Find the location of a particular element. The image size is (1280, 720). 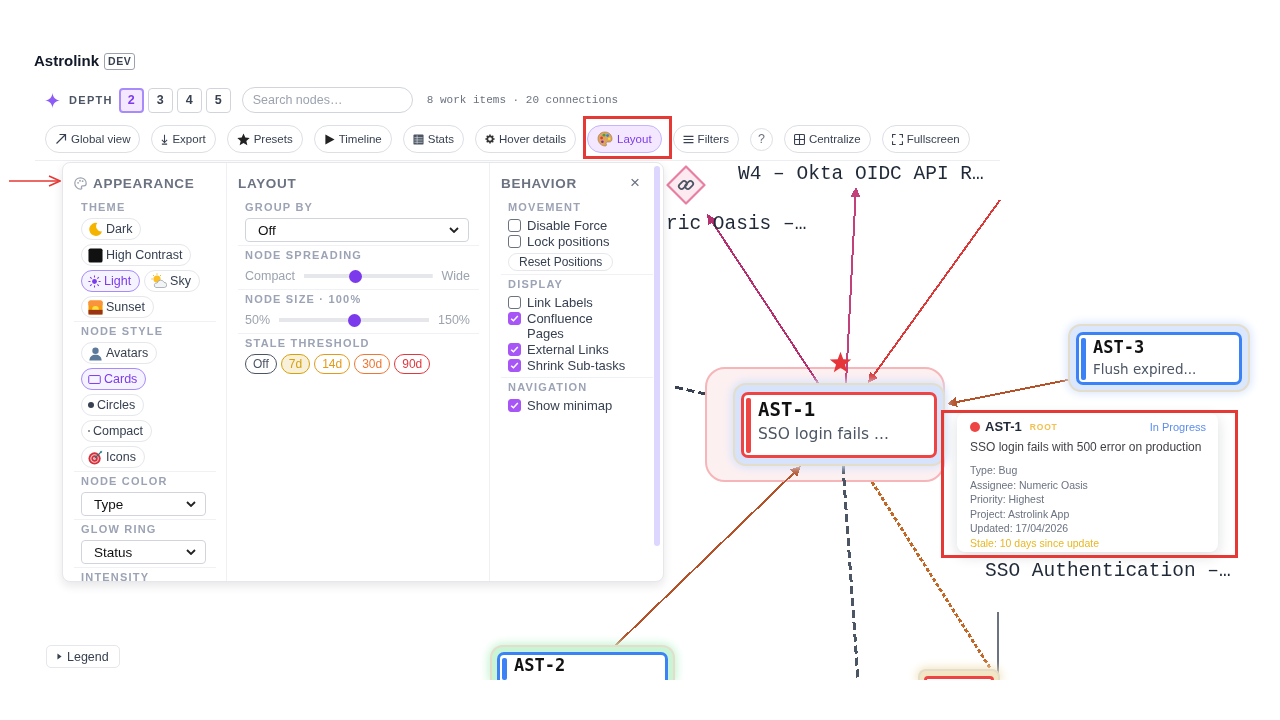

environment-badge: DEV is located at coordinates (120, 61).